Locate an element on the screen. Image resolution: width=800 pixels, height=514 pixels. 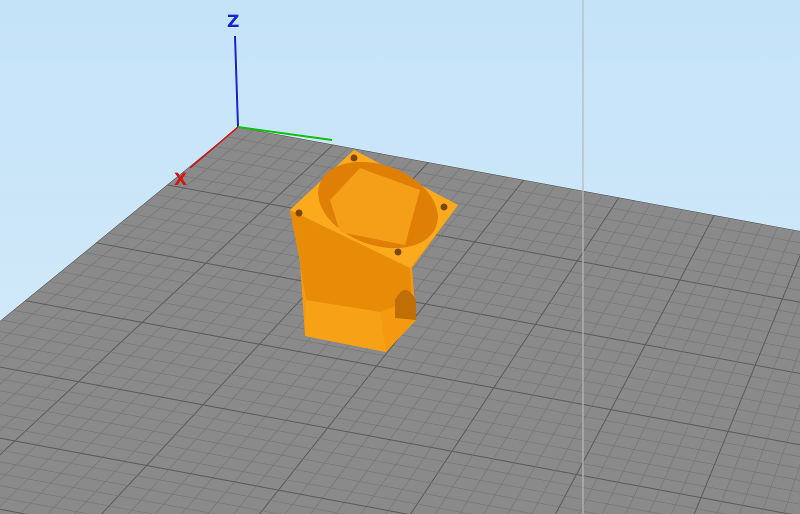
axis-label: X is located at coordinates (181, 180).